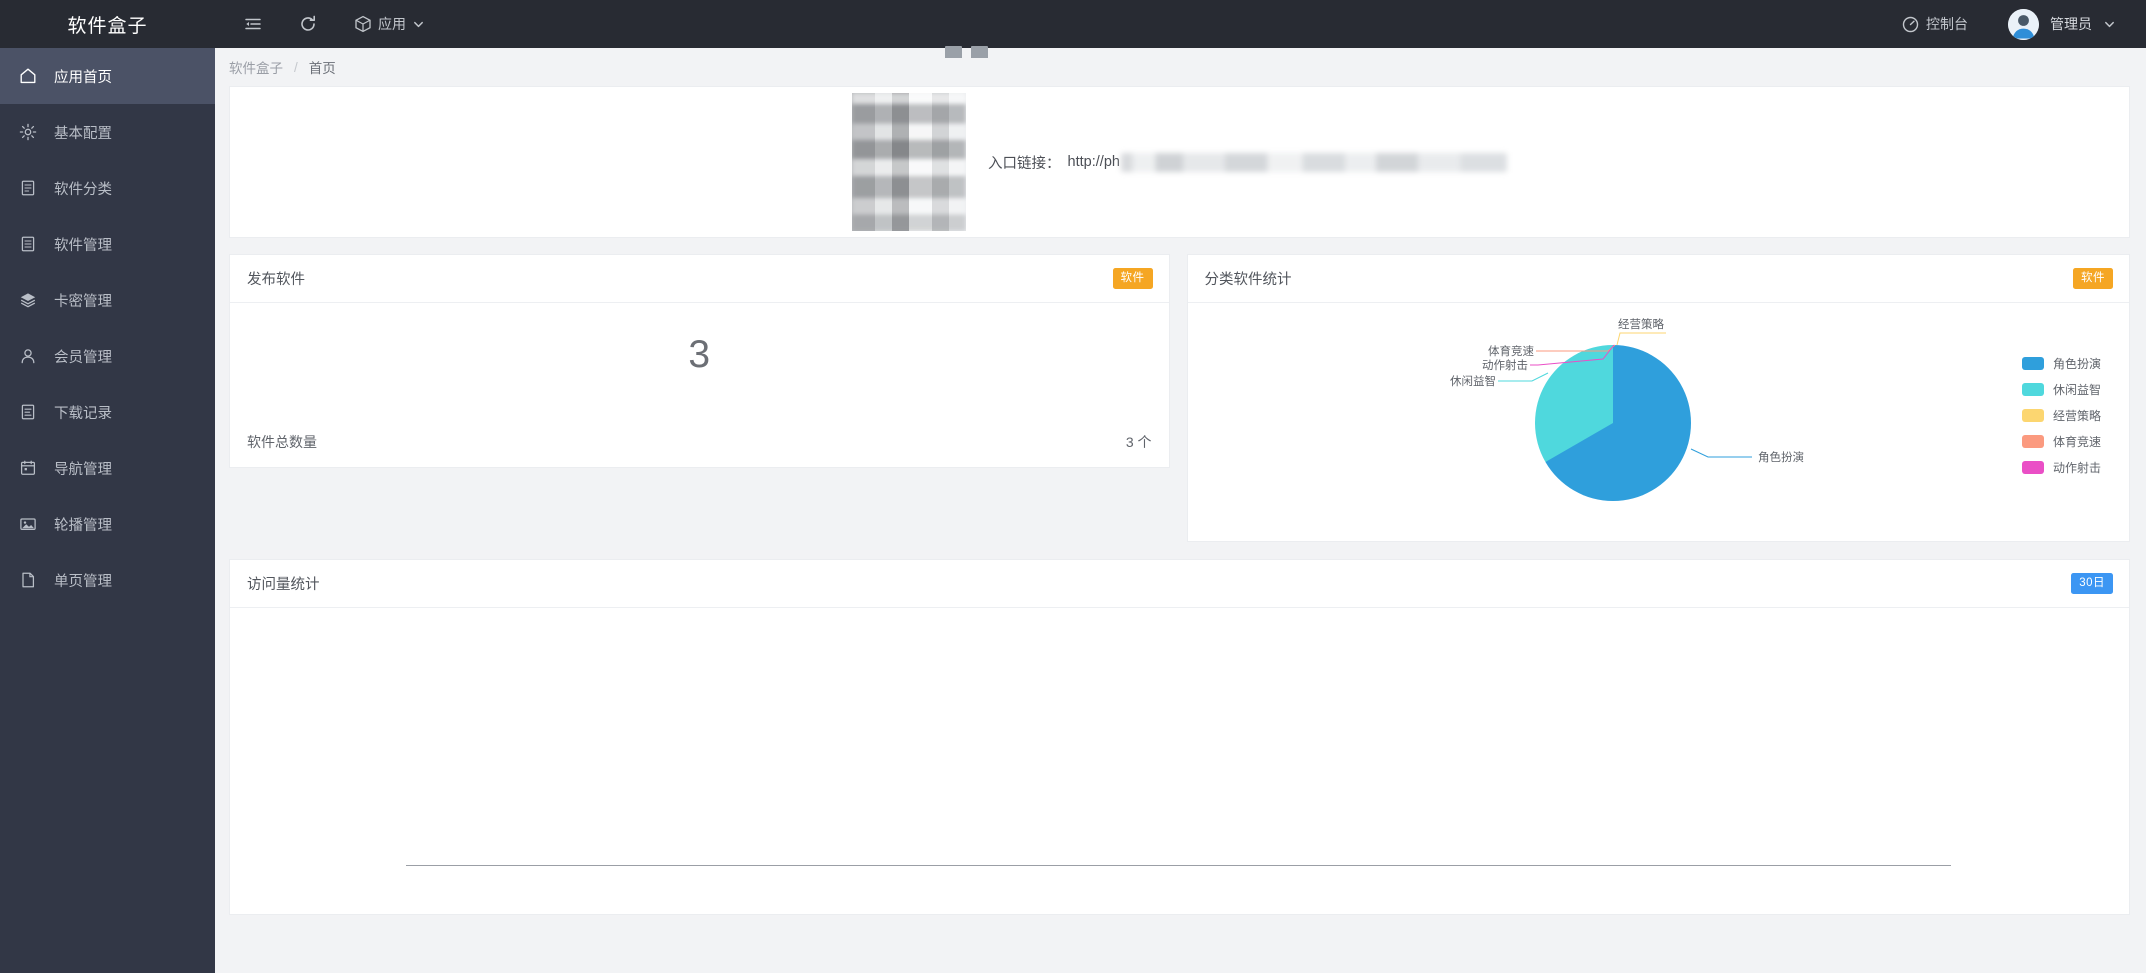 The image size is (2146, 973). I want to click on breadcrumb: 软件盒子 / 首页, so click(1180, 67).